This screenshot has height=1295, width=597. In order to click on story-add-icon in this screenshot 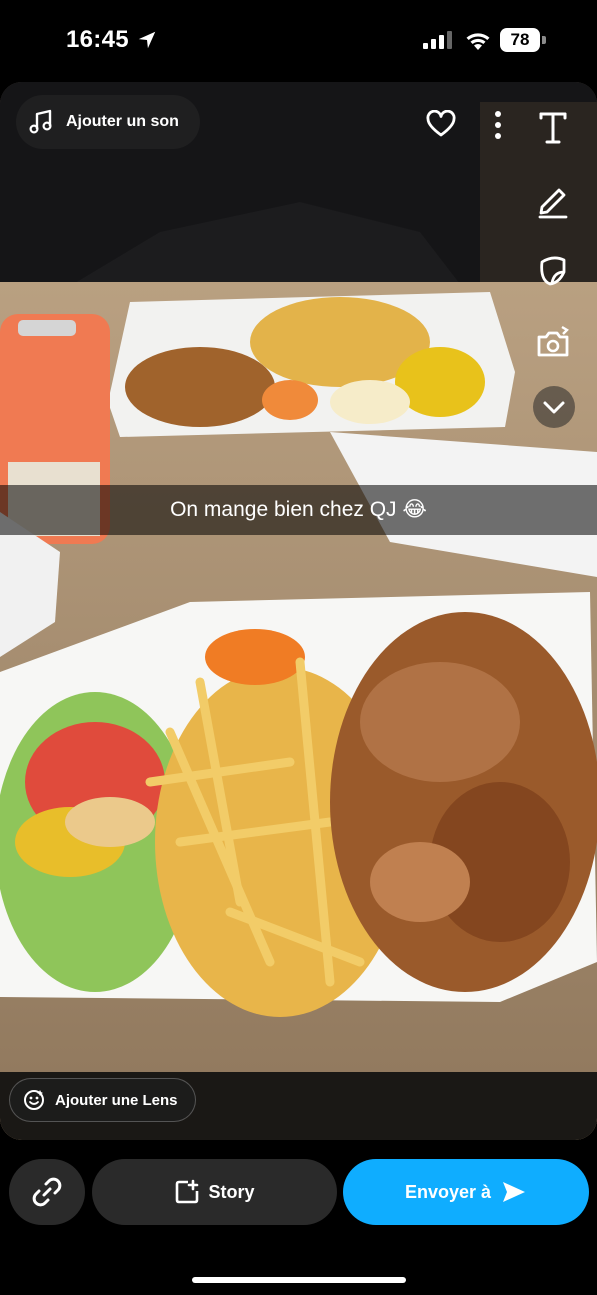, I will do `click(187, 1191)`.